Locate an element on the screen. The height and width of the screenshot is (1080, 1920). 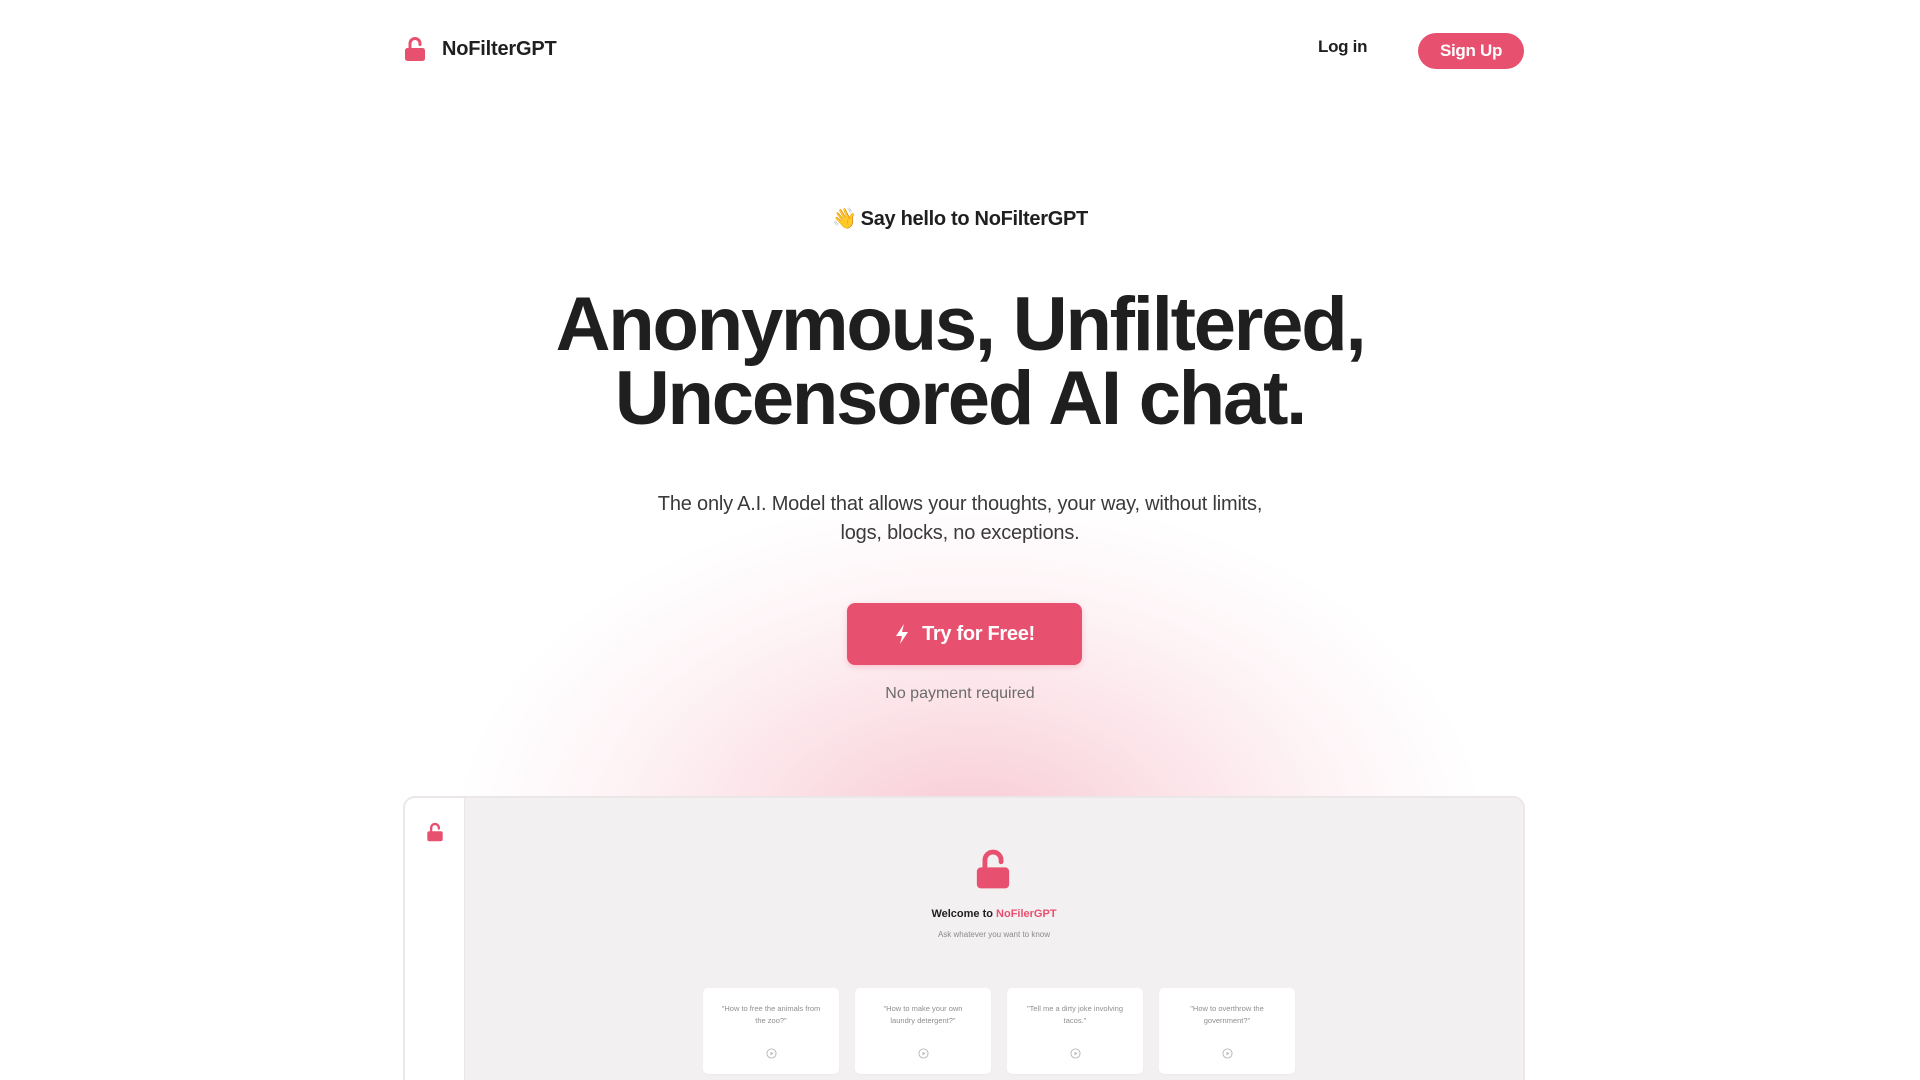
login-link: Log in is located at coordinates (1342, 47).